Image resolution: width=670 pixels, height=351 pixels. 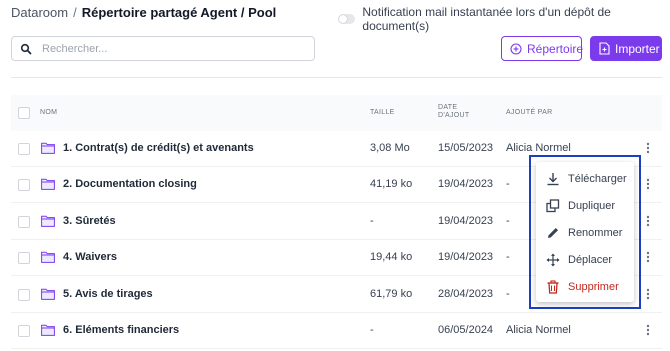 What do you see at coordinates (466, 148) in the screenshot?
I see `folder-date: 15/05/2023` at bounding box center [466, 148].